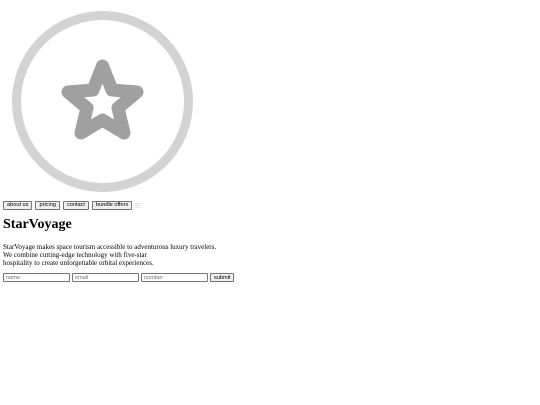 This screenshot has height=405, width=540. Describe the element at coordinates (138, 205) in the screenshot. I see `menu-icon` at that location.